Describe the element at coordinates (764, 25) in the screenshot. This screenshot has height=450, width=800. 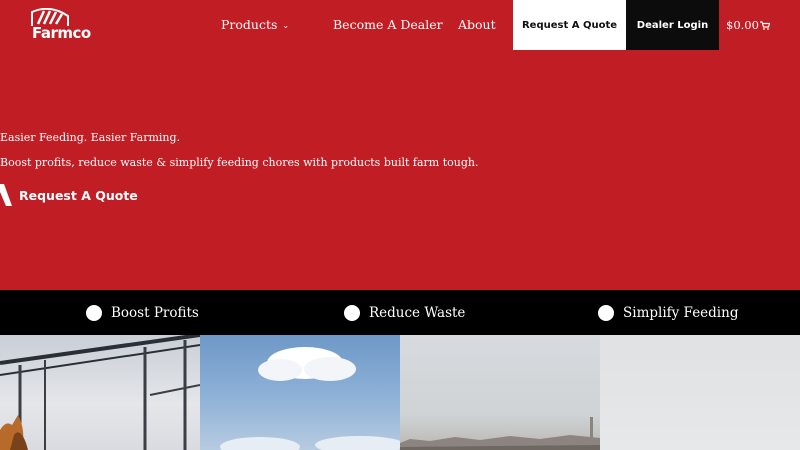
I see `cart-icon` at that location.